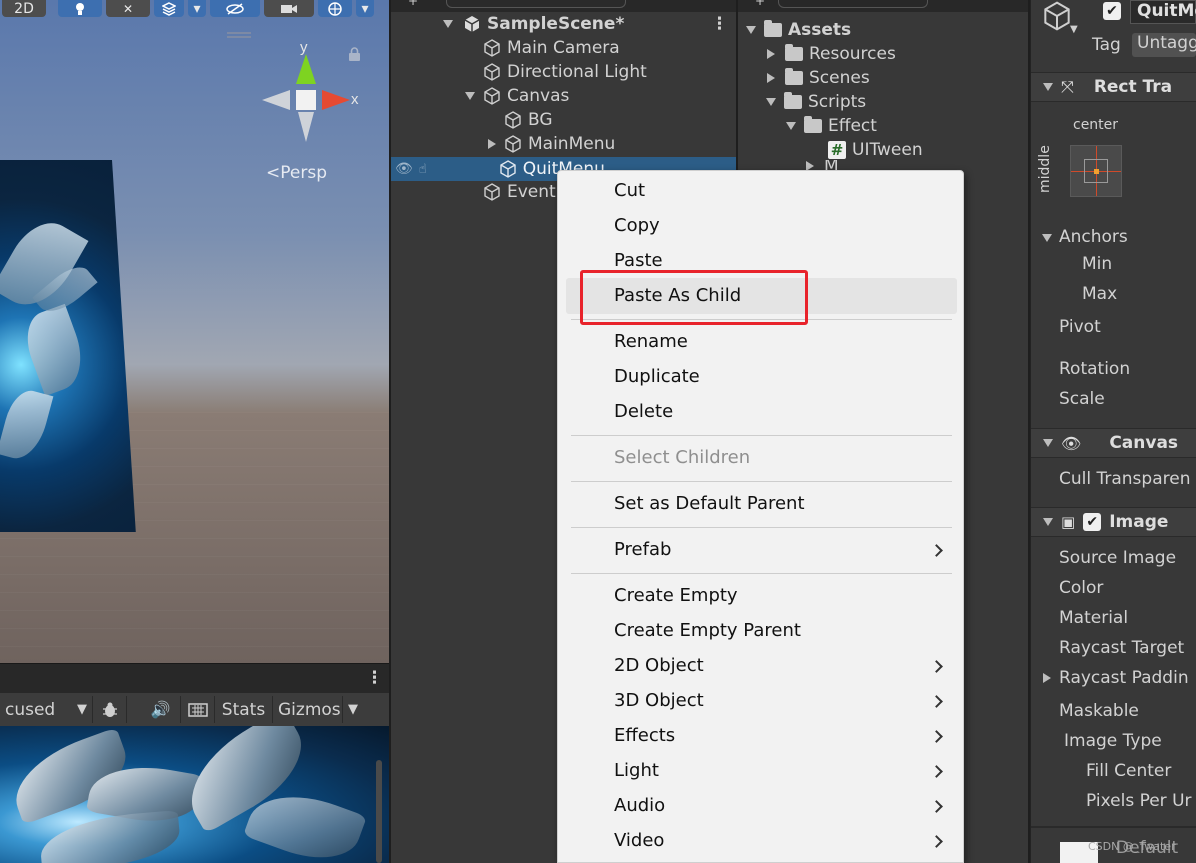  What do you see at coordinates (642, 549) in the screenshot?
I see `menu-item-prefab: Prefab` at bounding box center [642, 549].